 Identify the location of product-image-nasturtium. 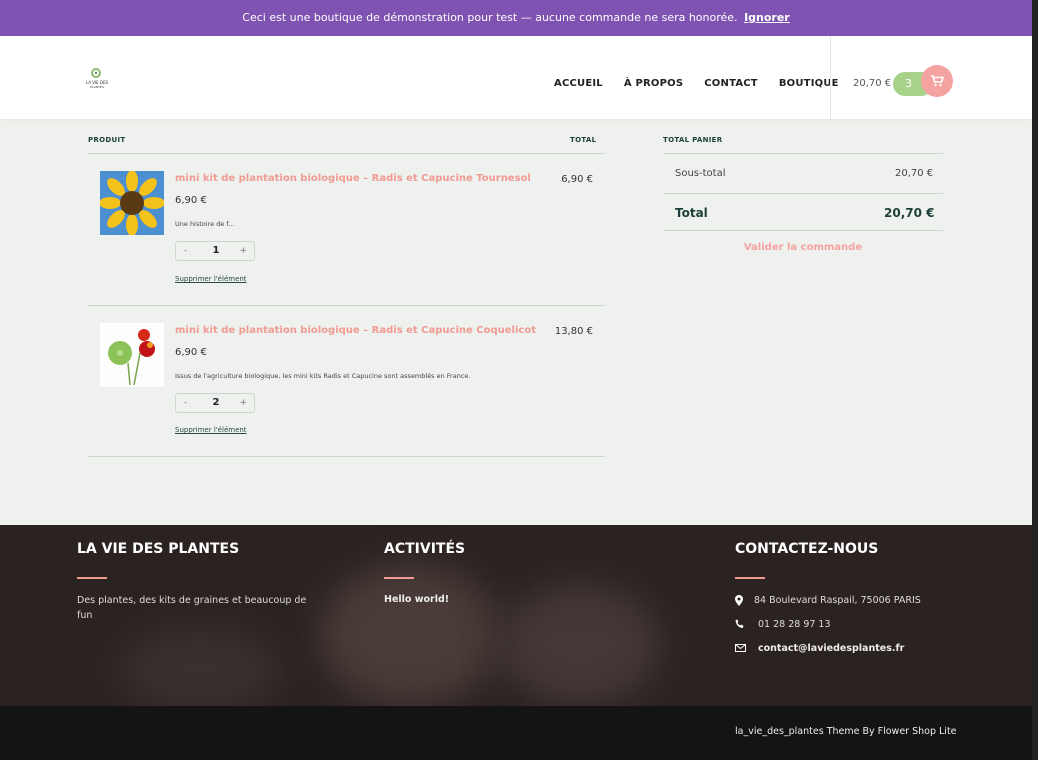
(132, 355).